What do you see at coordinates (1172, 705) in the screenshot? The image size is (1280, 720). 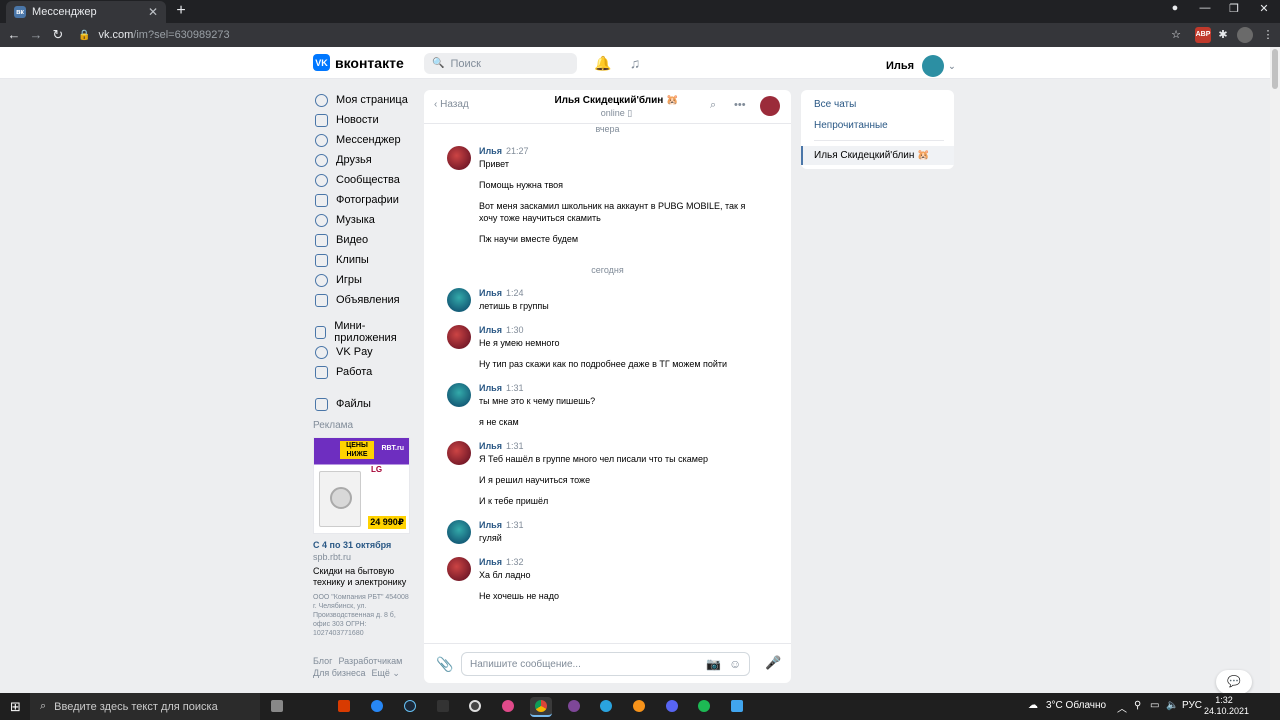 I see `tray-volume-icon: 🔈` at bounding box center [1172, 705].